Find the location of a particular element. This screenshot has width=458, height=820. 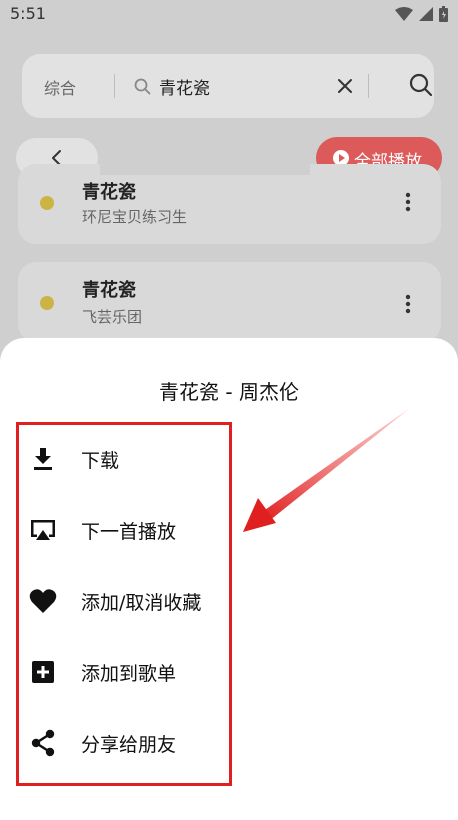

search-icon is located at coordinates (142, 86).